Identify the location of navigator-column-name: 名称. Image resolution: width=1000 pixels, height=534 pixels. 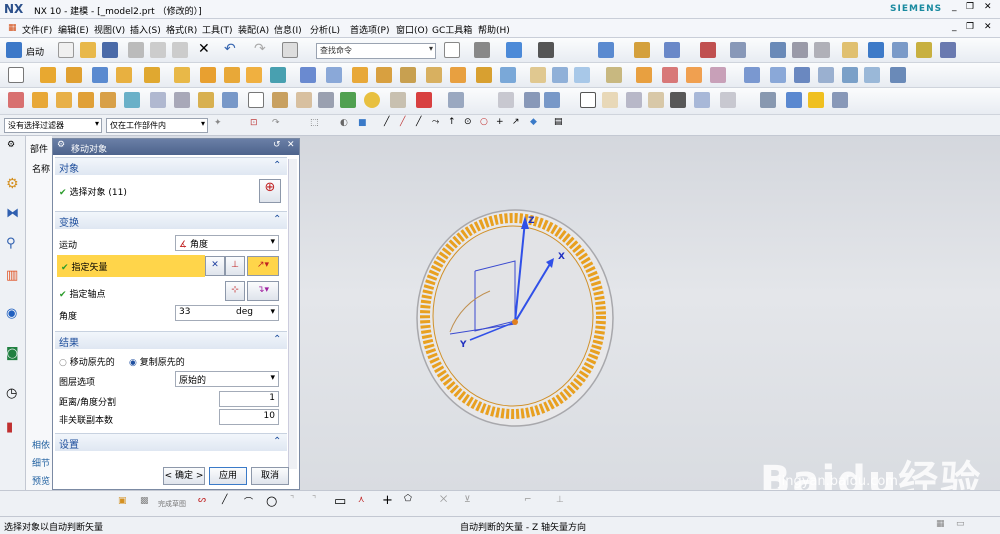
(41, 168).